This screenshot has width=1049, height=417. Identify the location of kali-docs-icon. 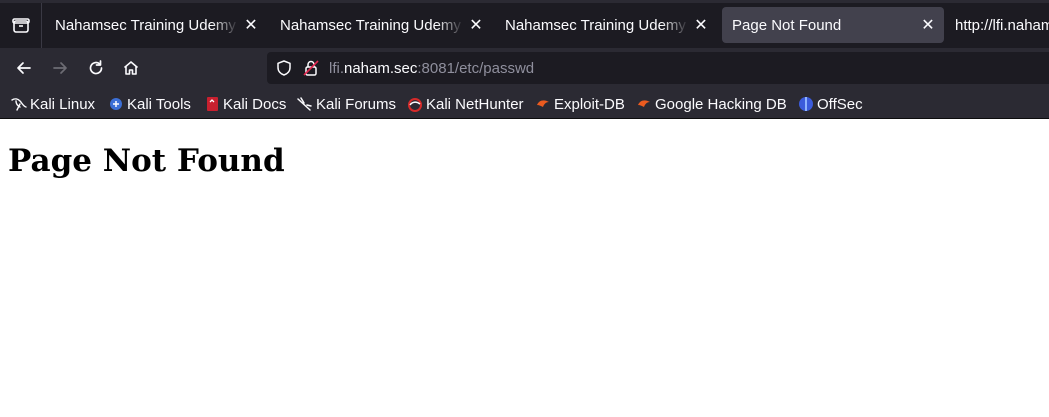
(212, 104).